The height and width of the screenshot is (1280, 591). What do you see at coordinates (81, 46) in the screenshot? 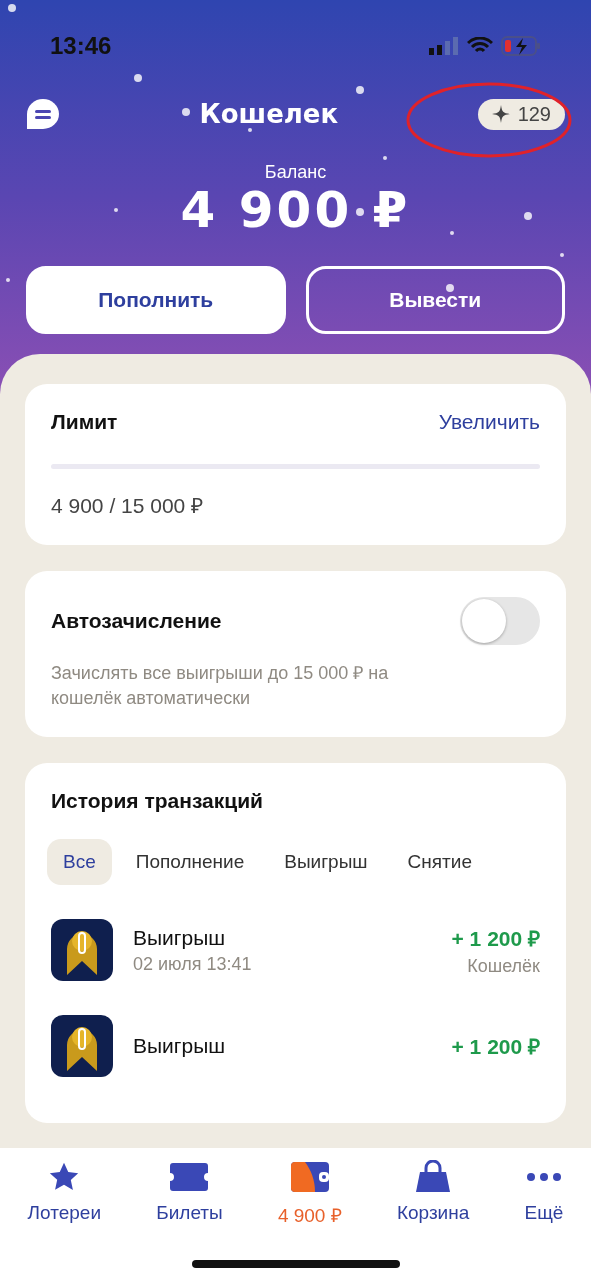
I see `status-time: 13:46` at bounding box center [81, 46].